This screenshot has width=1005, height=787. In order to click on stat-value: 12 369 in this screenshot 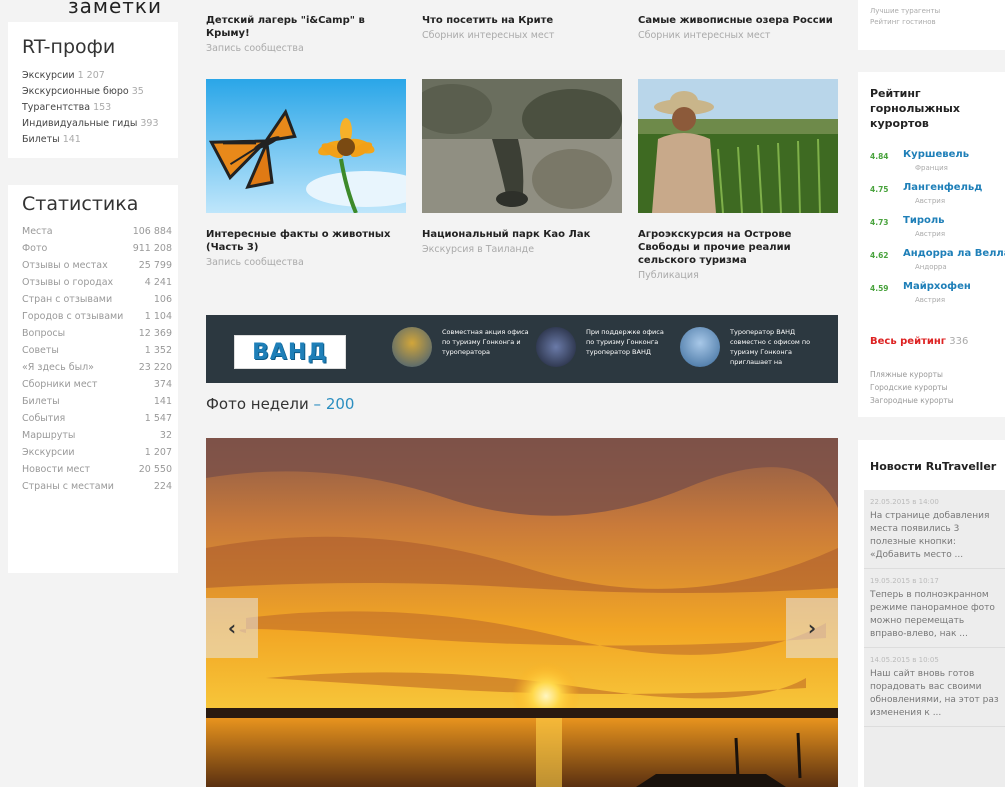, I will do `click(155, 333)`.